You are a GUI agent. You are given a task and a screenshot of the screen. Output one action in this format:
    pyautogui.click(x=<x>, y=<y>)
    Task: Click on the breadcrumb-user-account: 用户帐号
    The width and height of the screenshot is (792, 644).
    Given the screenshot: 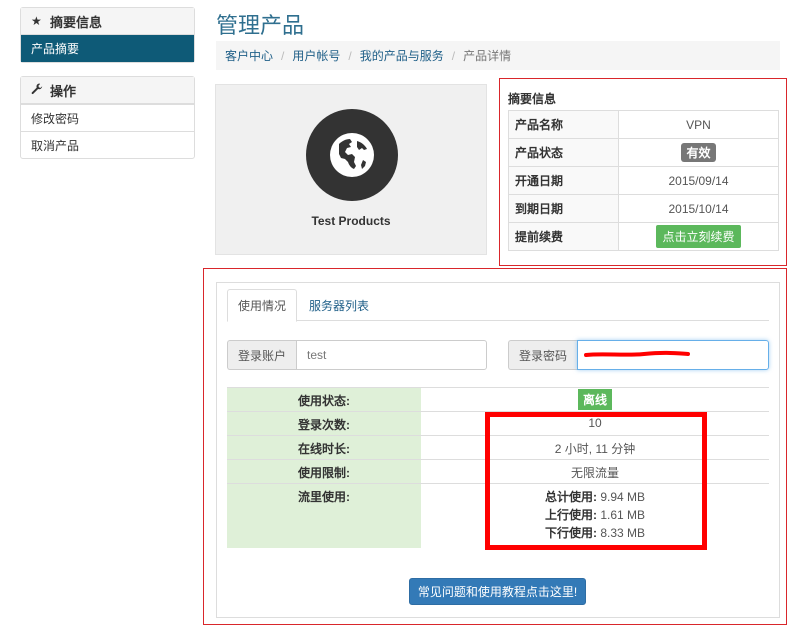 What is the action you would take?
    pyautogui.click(x=316, y=55)
    